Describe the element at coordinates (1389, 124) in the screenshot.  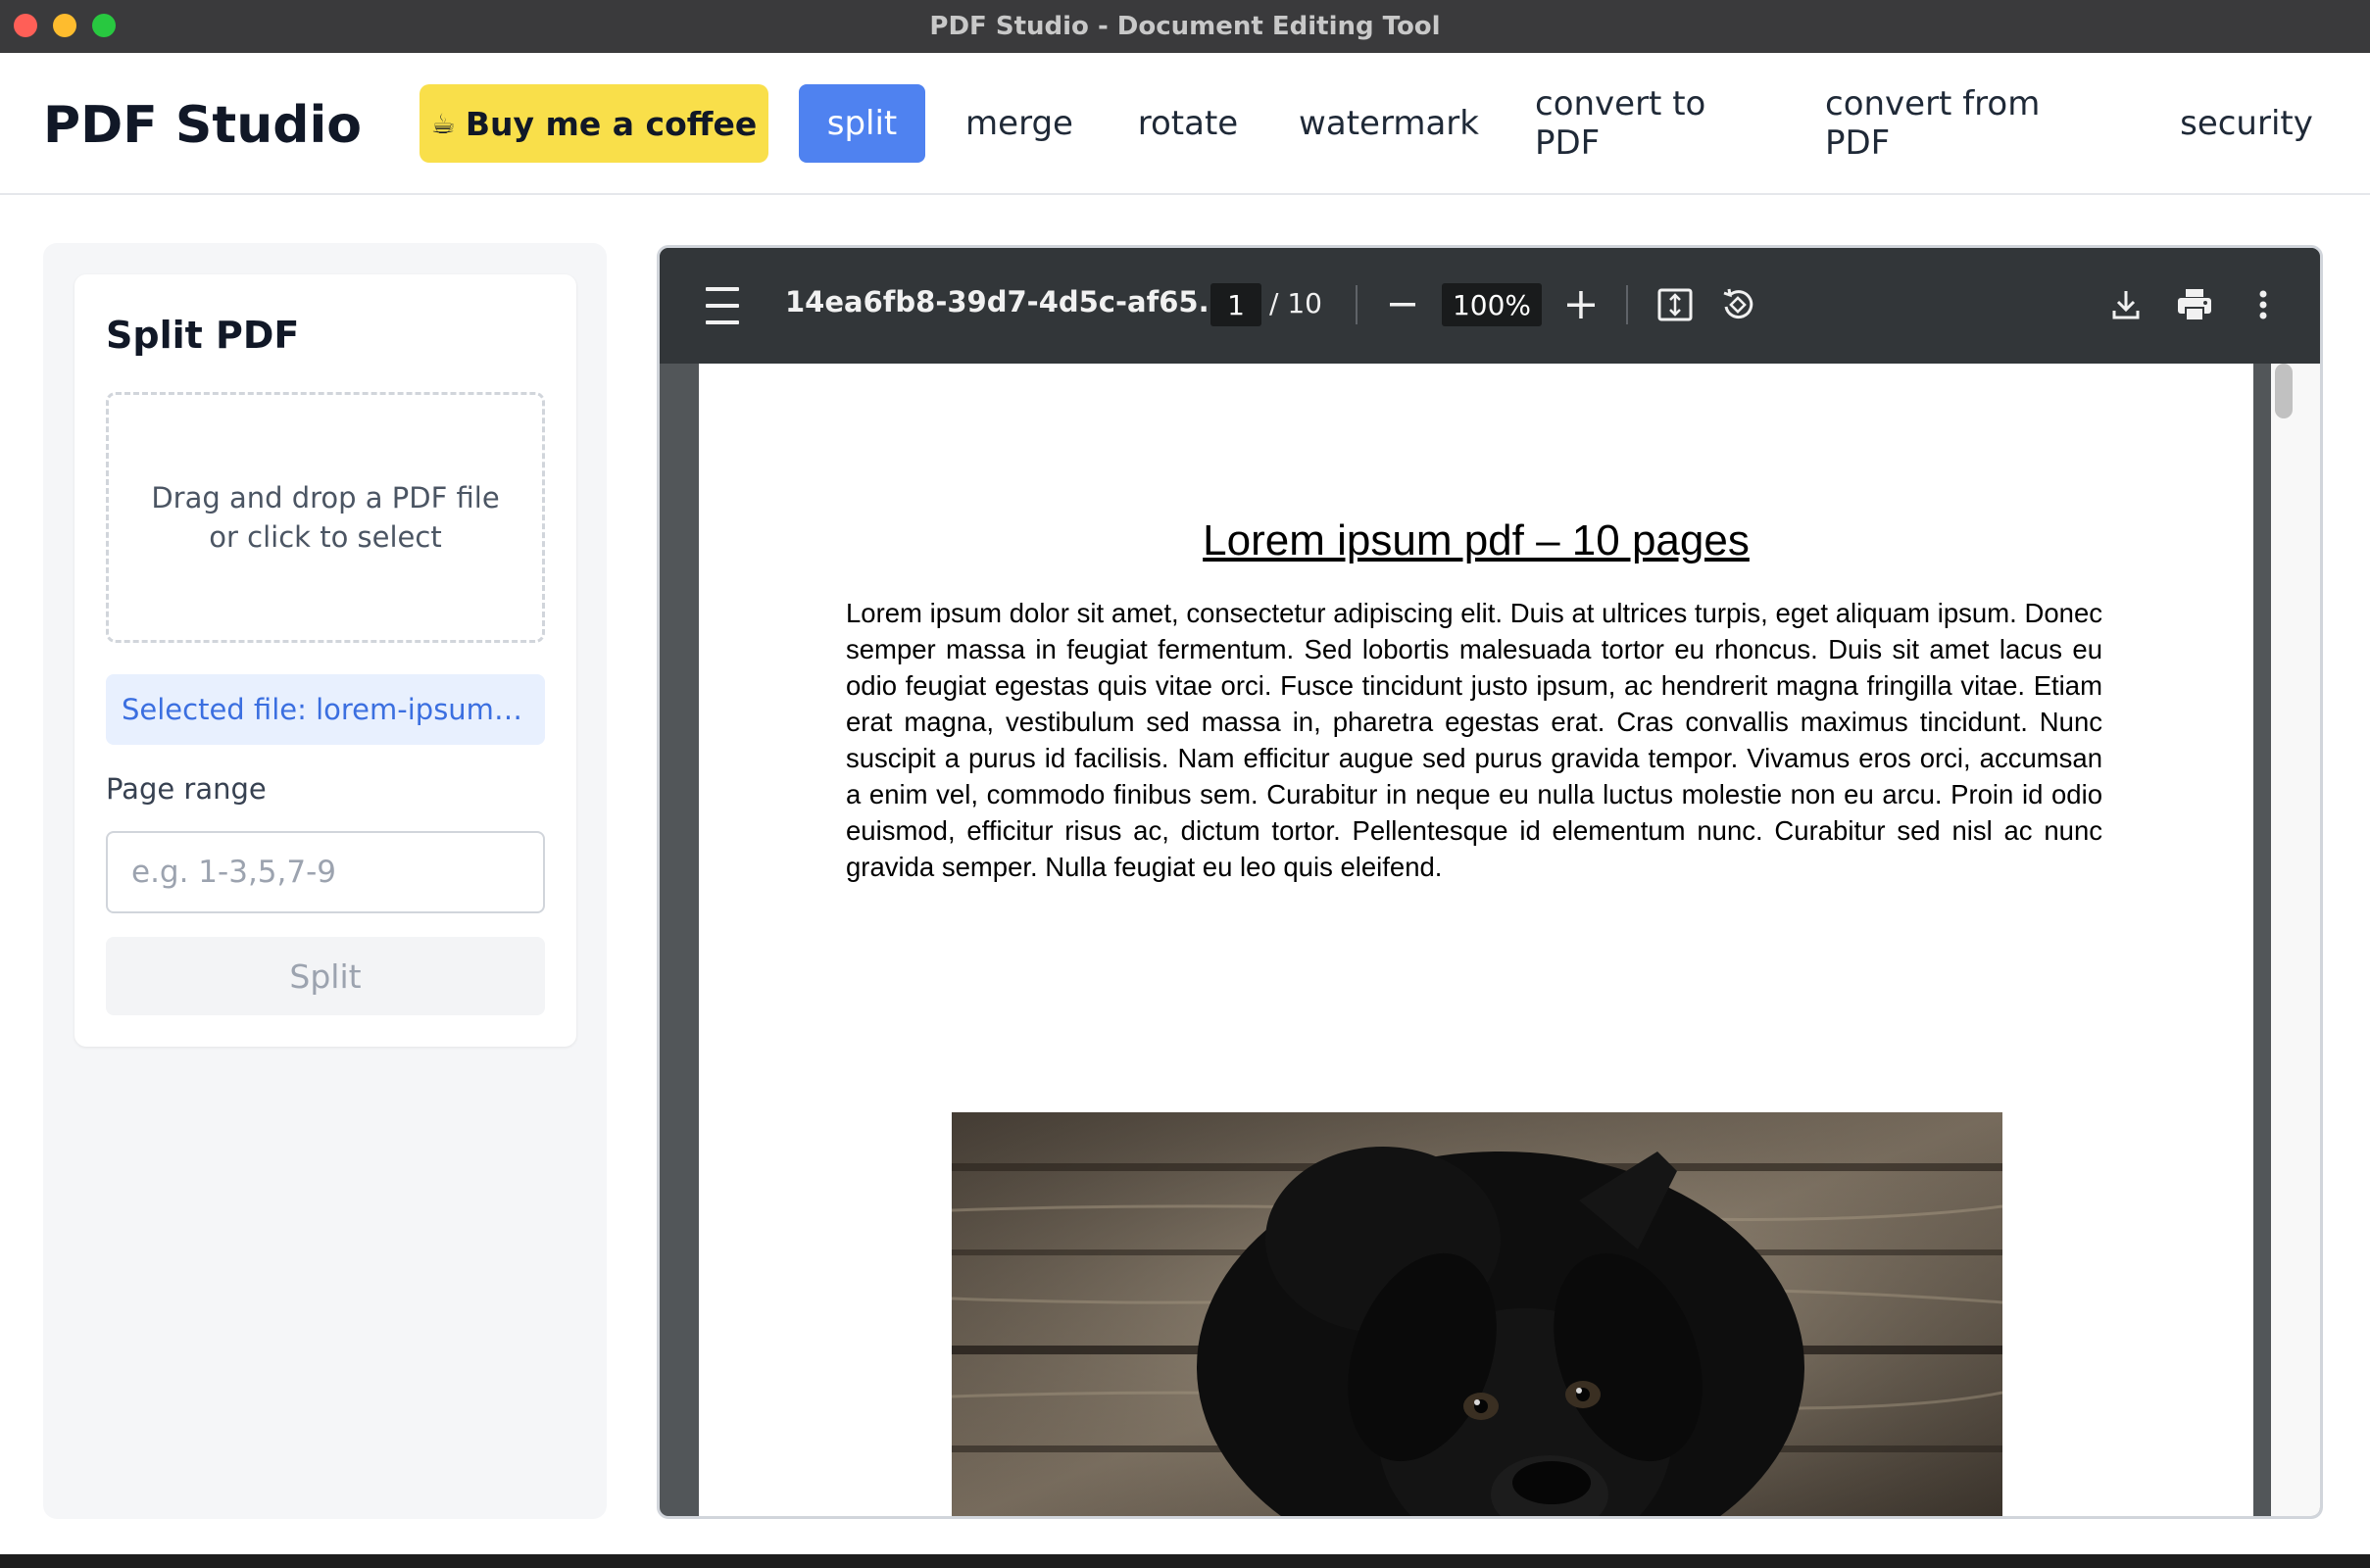
I see `nav-watermark: watermark` at that location.